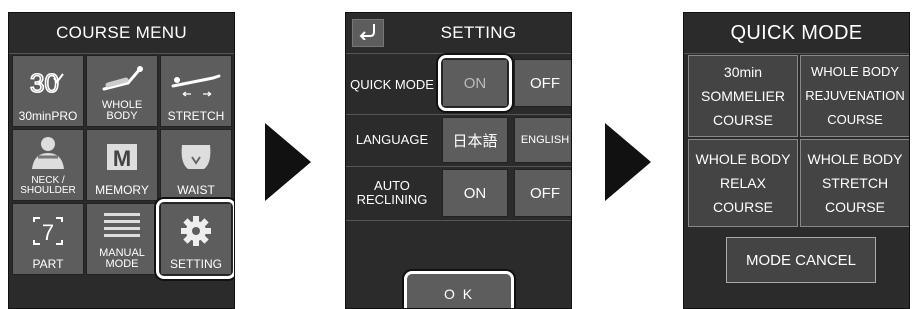  I want to click on part-bracket-7-icon: 7, so click(48, 231).